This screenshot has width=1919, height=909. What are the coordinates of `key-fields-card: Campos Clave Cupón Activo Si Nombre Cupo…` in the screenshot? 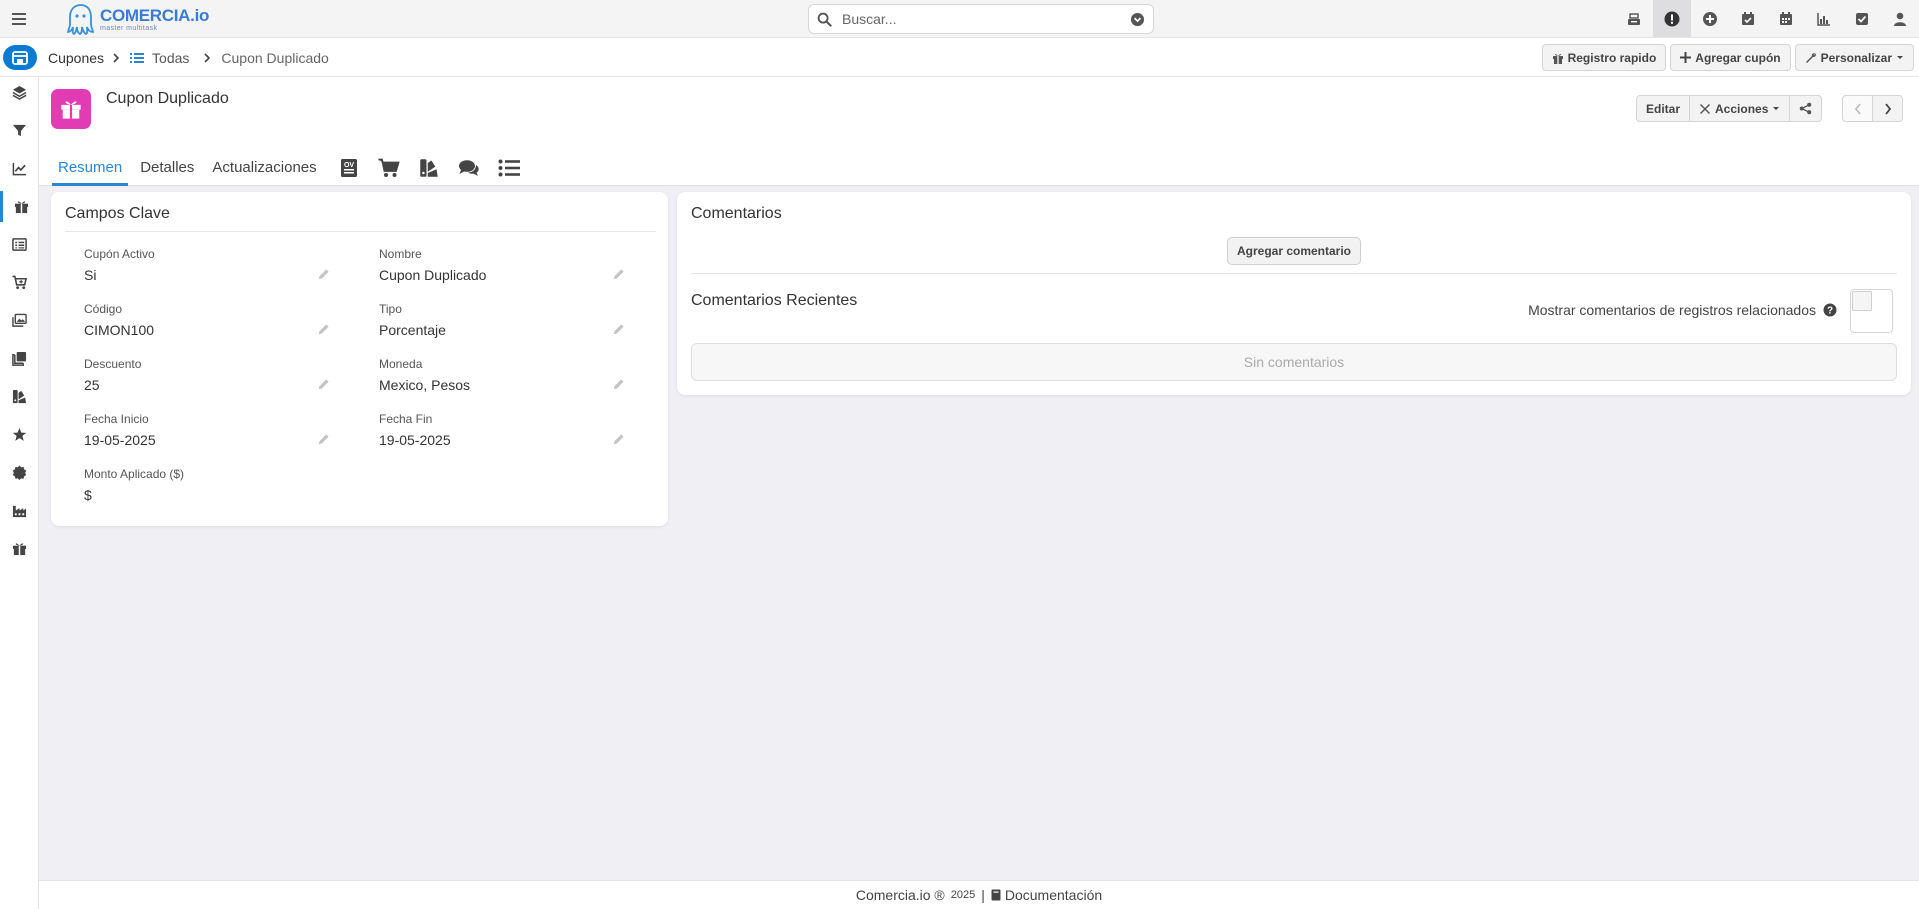 It's located at (359, 359).